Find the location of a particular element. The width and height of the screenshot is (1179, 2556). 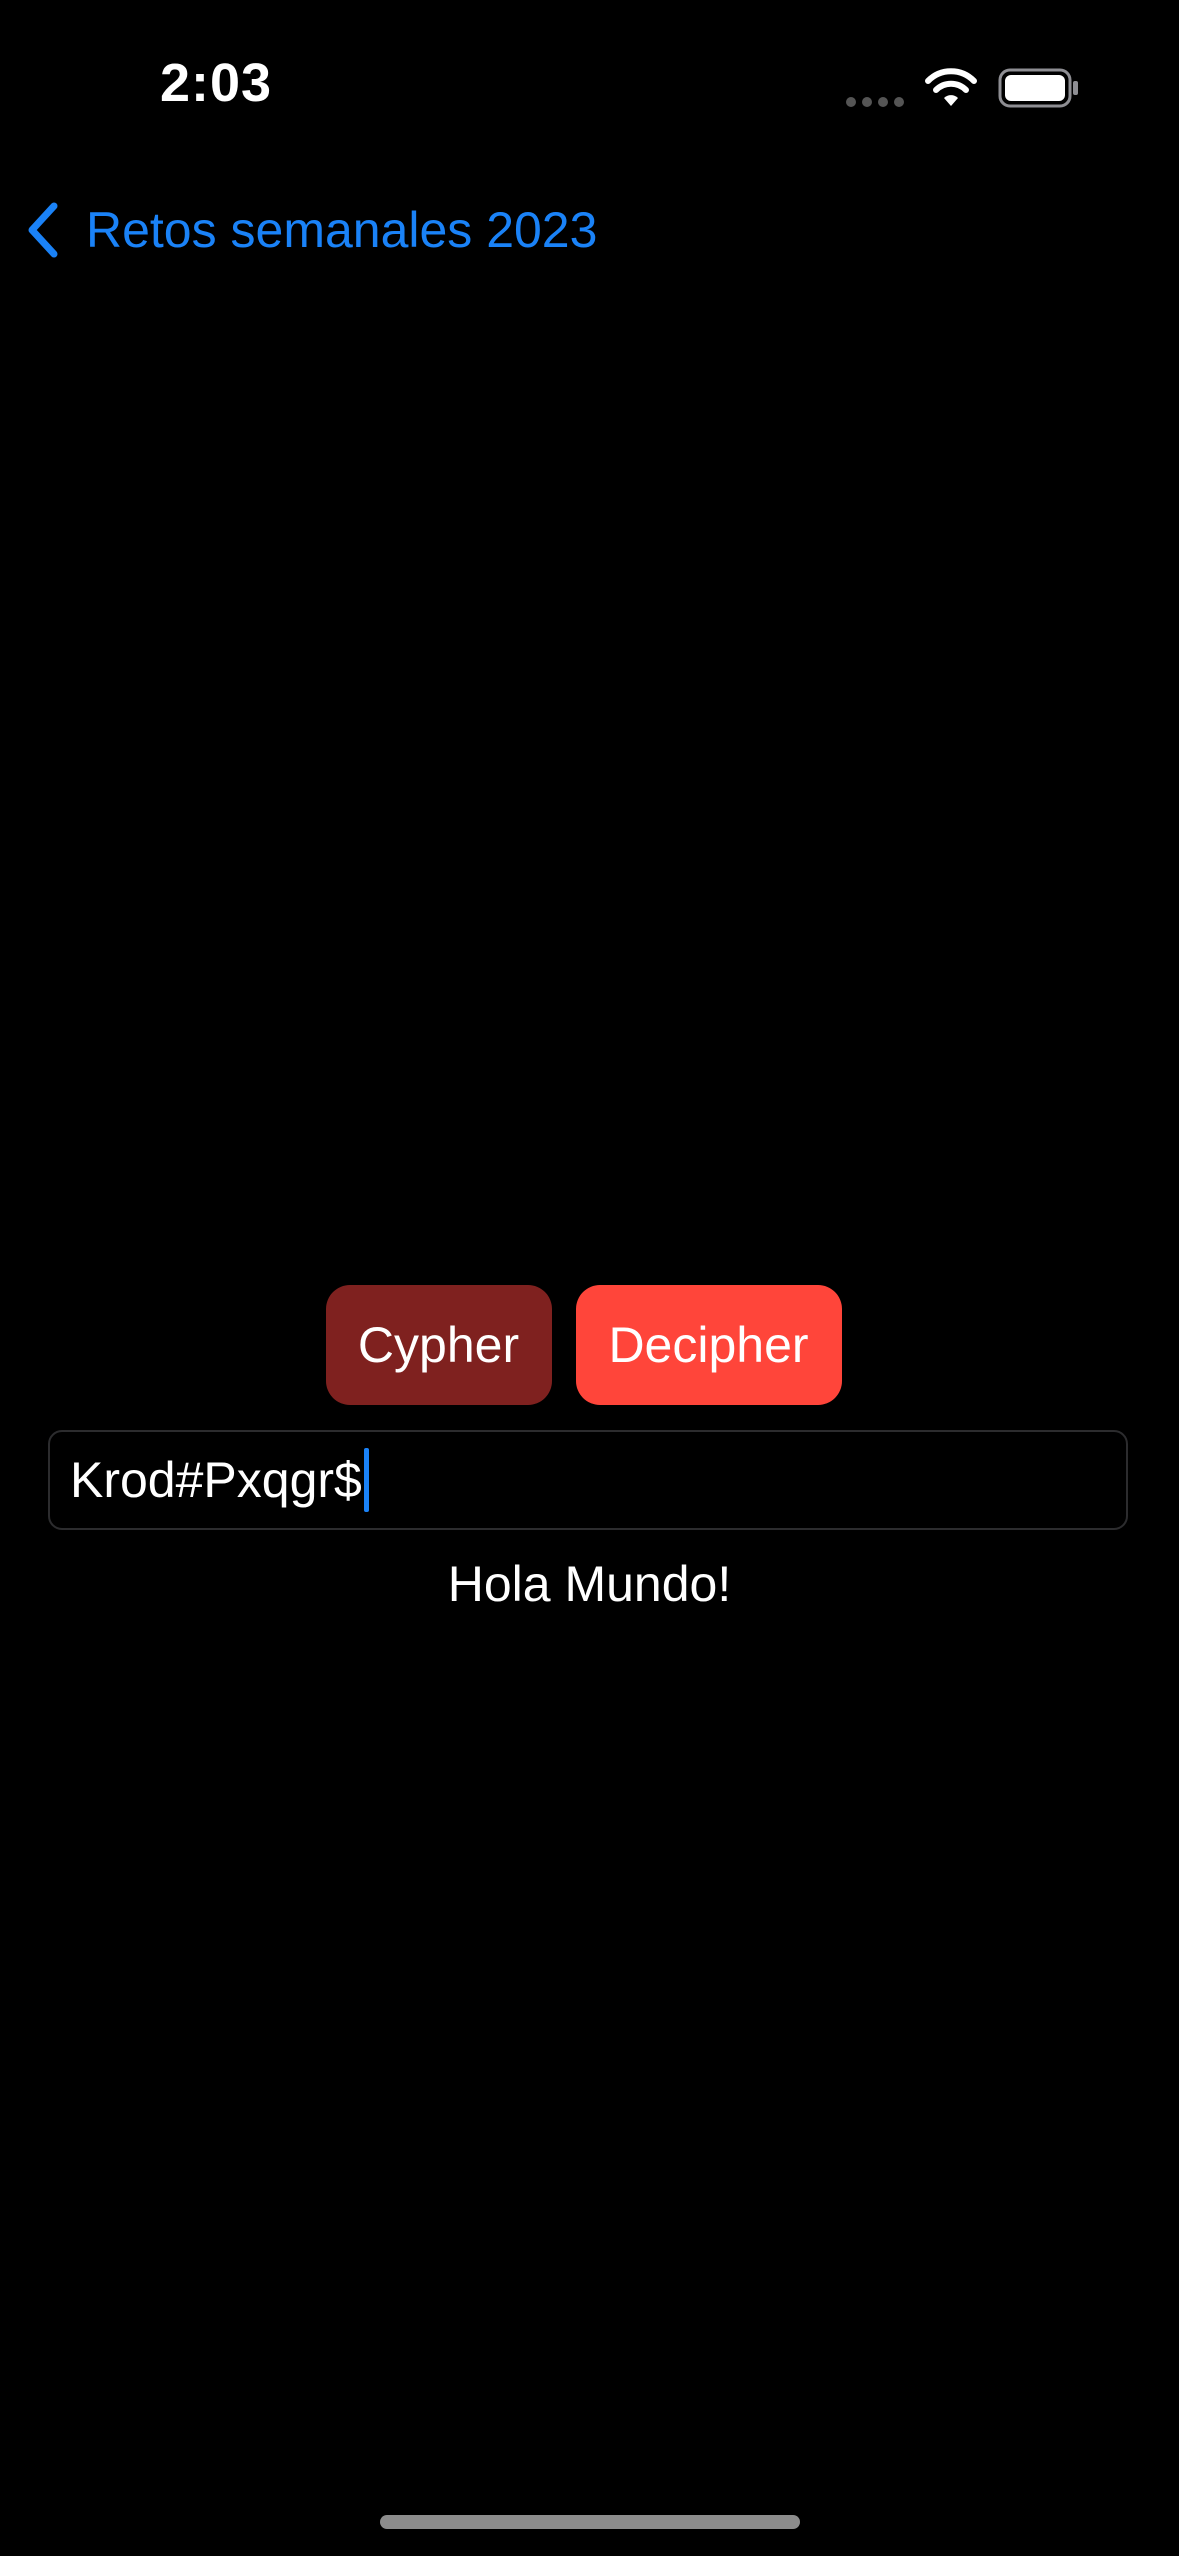

status-bar: 2:03 is located at coordinates (589, 85).